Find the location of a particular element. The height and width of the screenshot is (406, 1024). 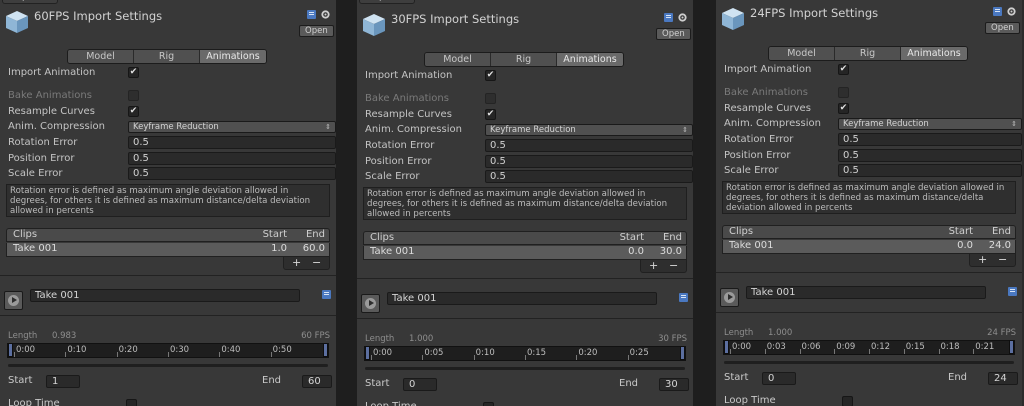

anim-compression-label: Anim. Compression is located at coordinates (413, 129).